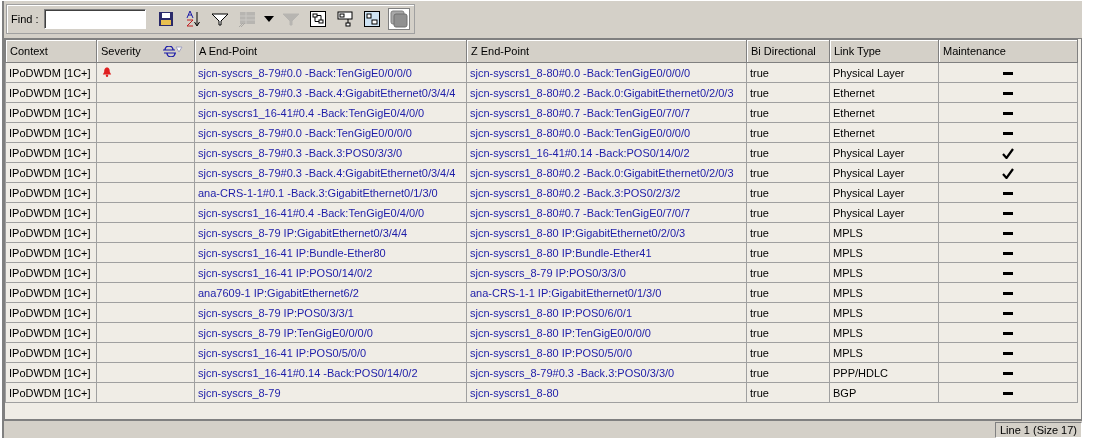 The height and width of the screenshot is (439, 1104). What do you see at coordinates (884, 51) in the screenshot?
I see `column-header: Link Type` at bounding box center [884, 51].